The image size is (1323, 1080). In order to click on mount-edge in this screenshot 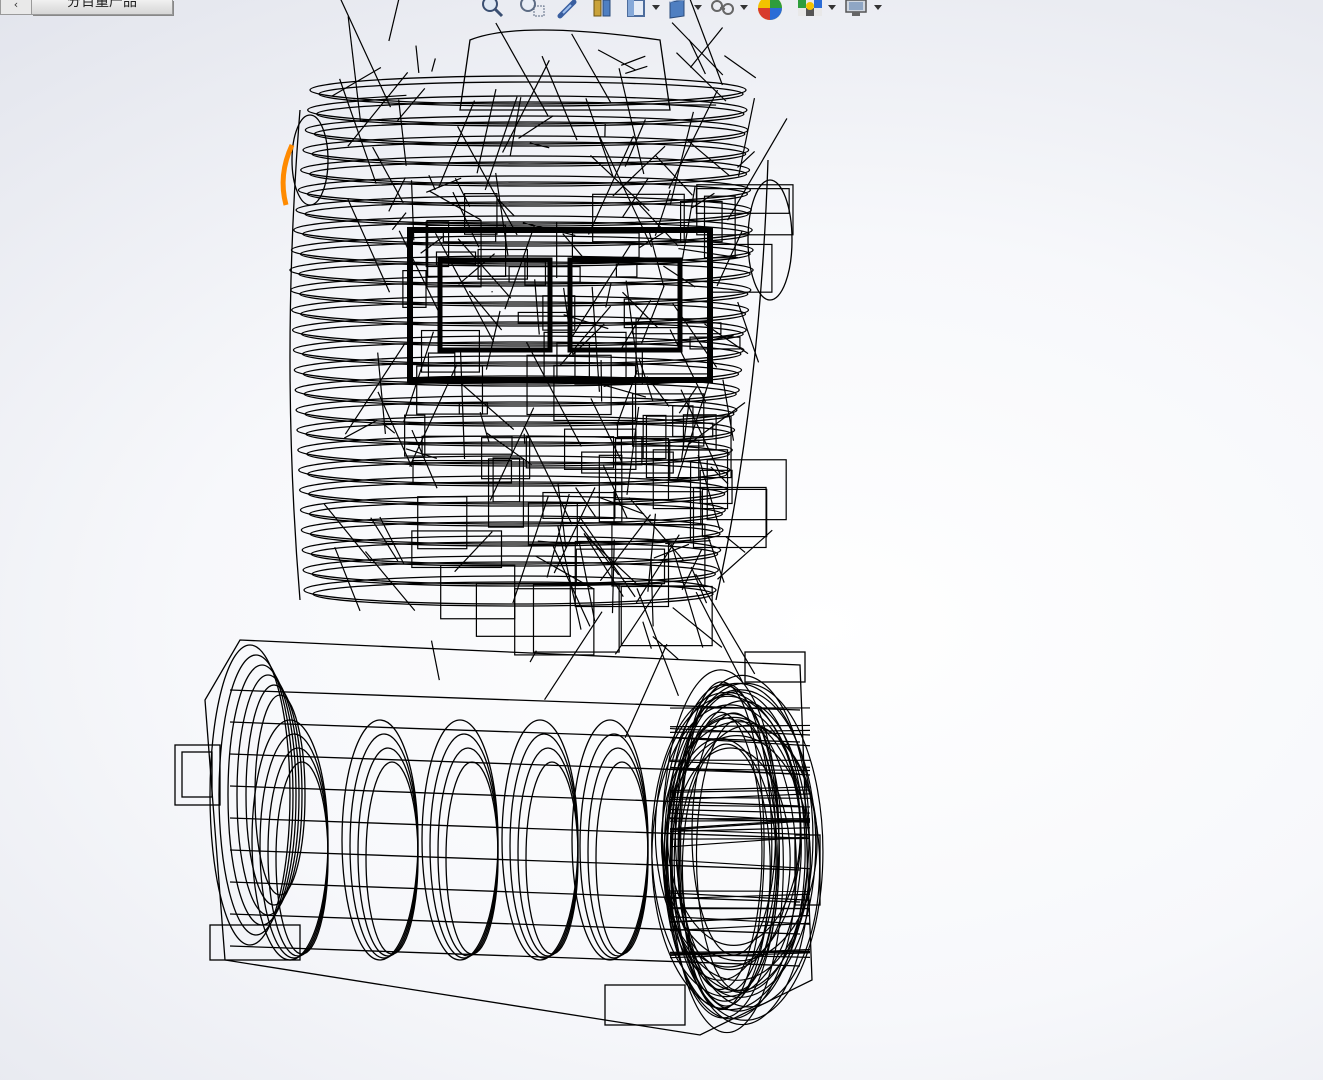, I will do `click(645, 1005)`.